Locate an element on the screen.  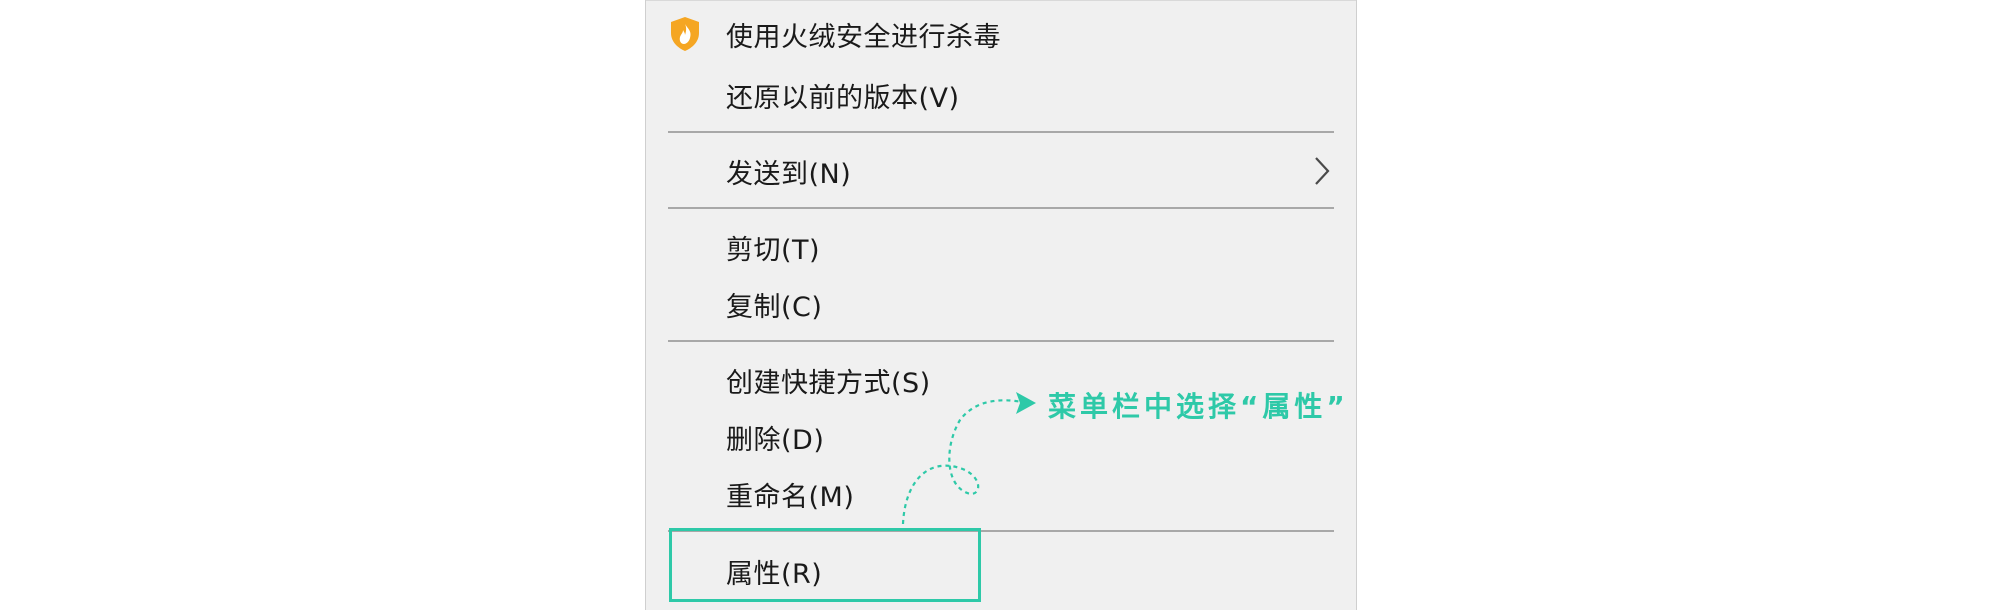
menu-item-label: 重命名(M) is located at coordinates (790, 497).